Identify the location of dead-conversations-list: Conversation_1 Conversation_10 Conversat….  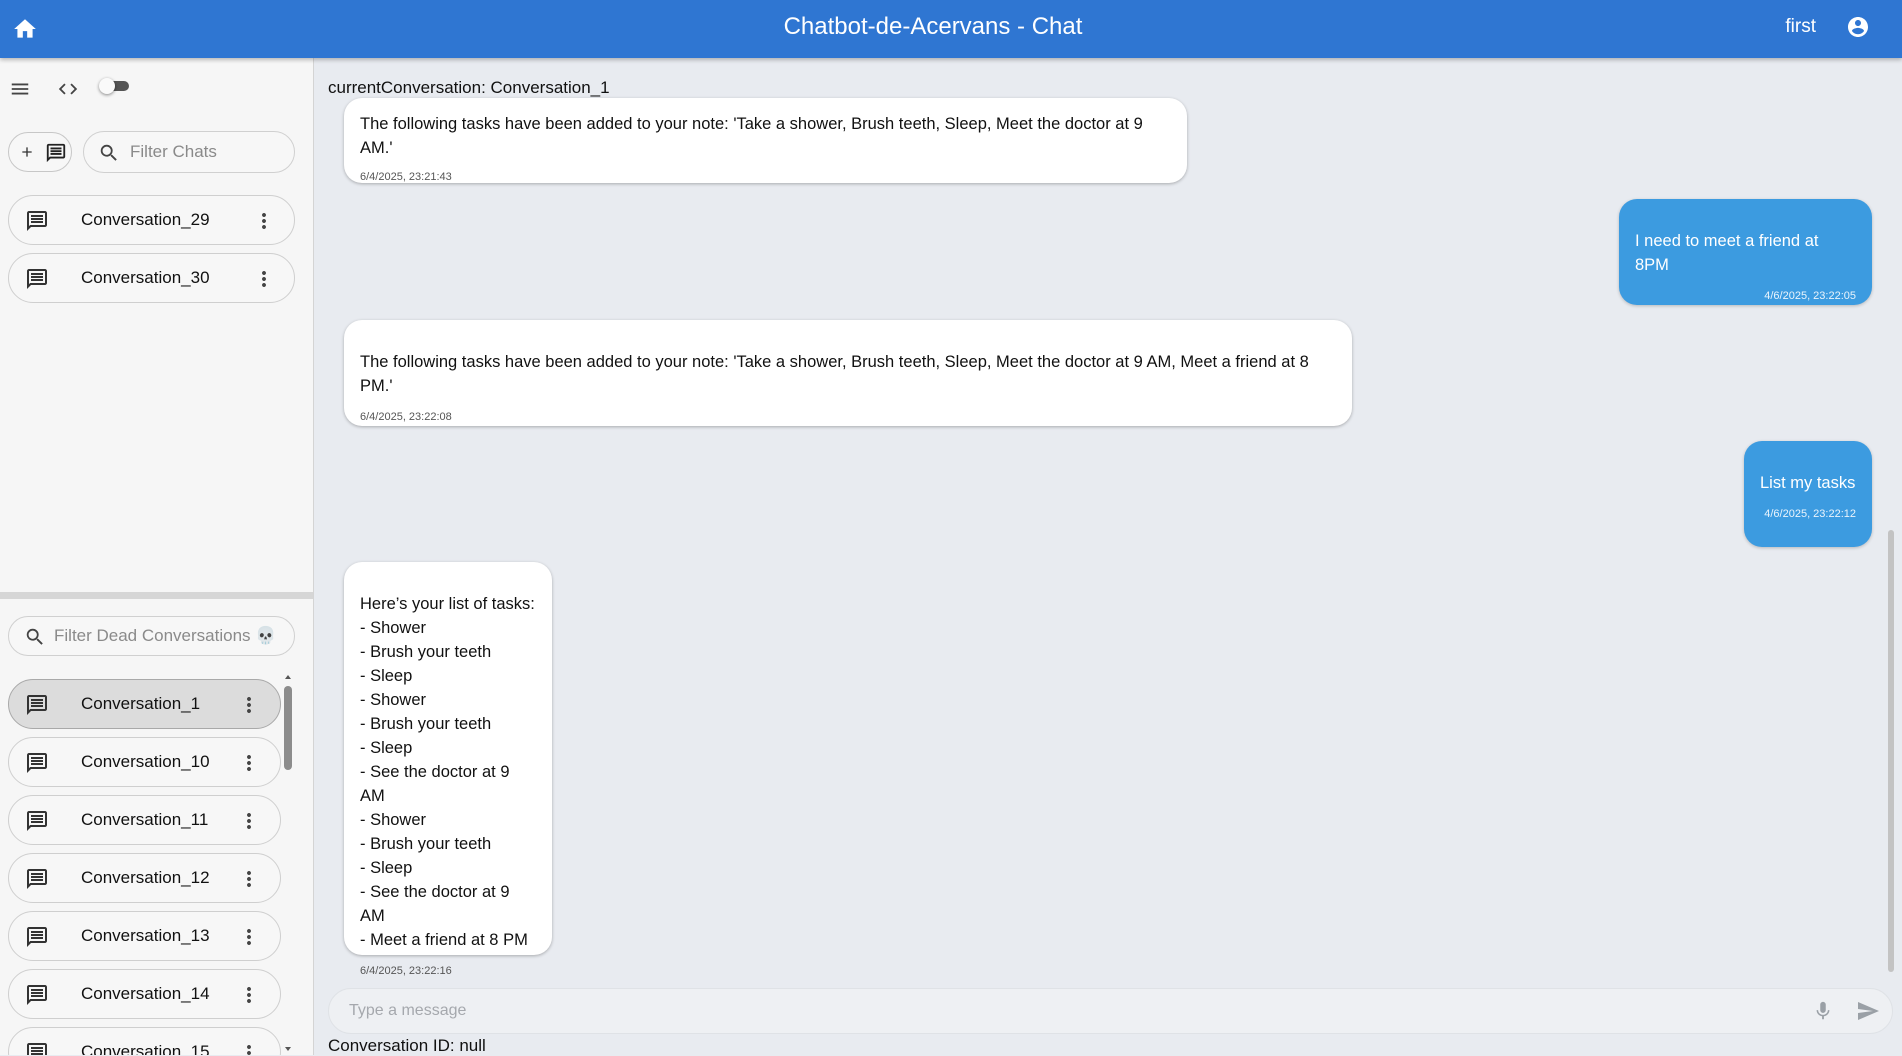
(142, 864).